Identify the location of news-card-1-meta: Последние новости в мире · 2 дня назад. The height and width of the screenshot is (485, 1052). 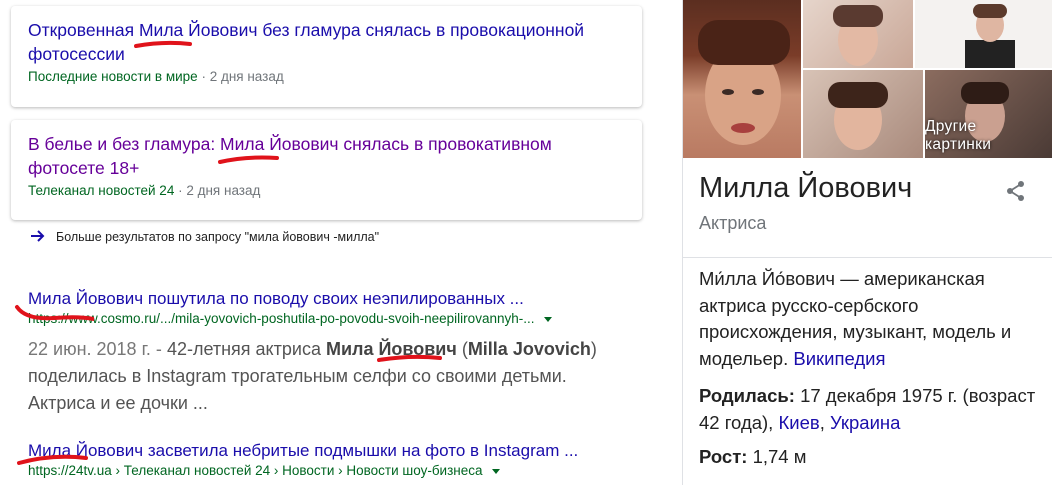
(326, 77).